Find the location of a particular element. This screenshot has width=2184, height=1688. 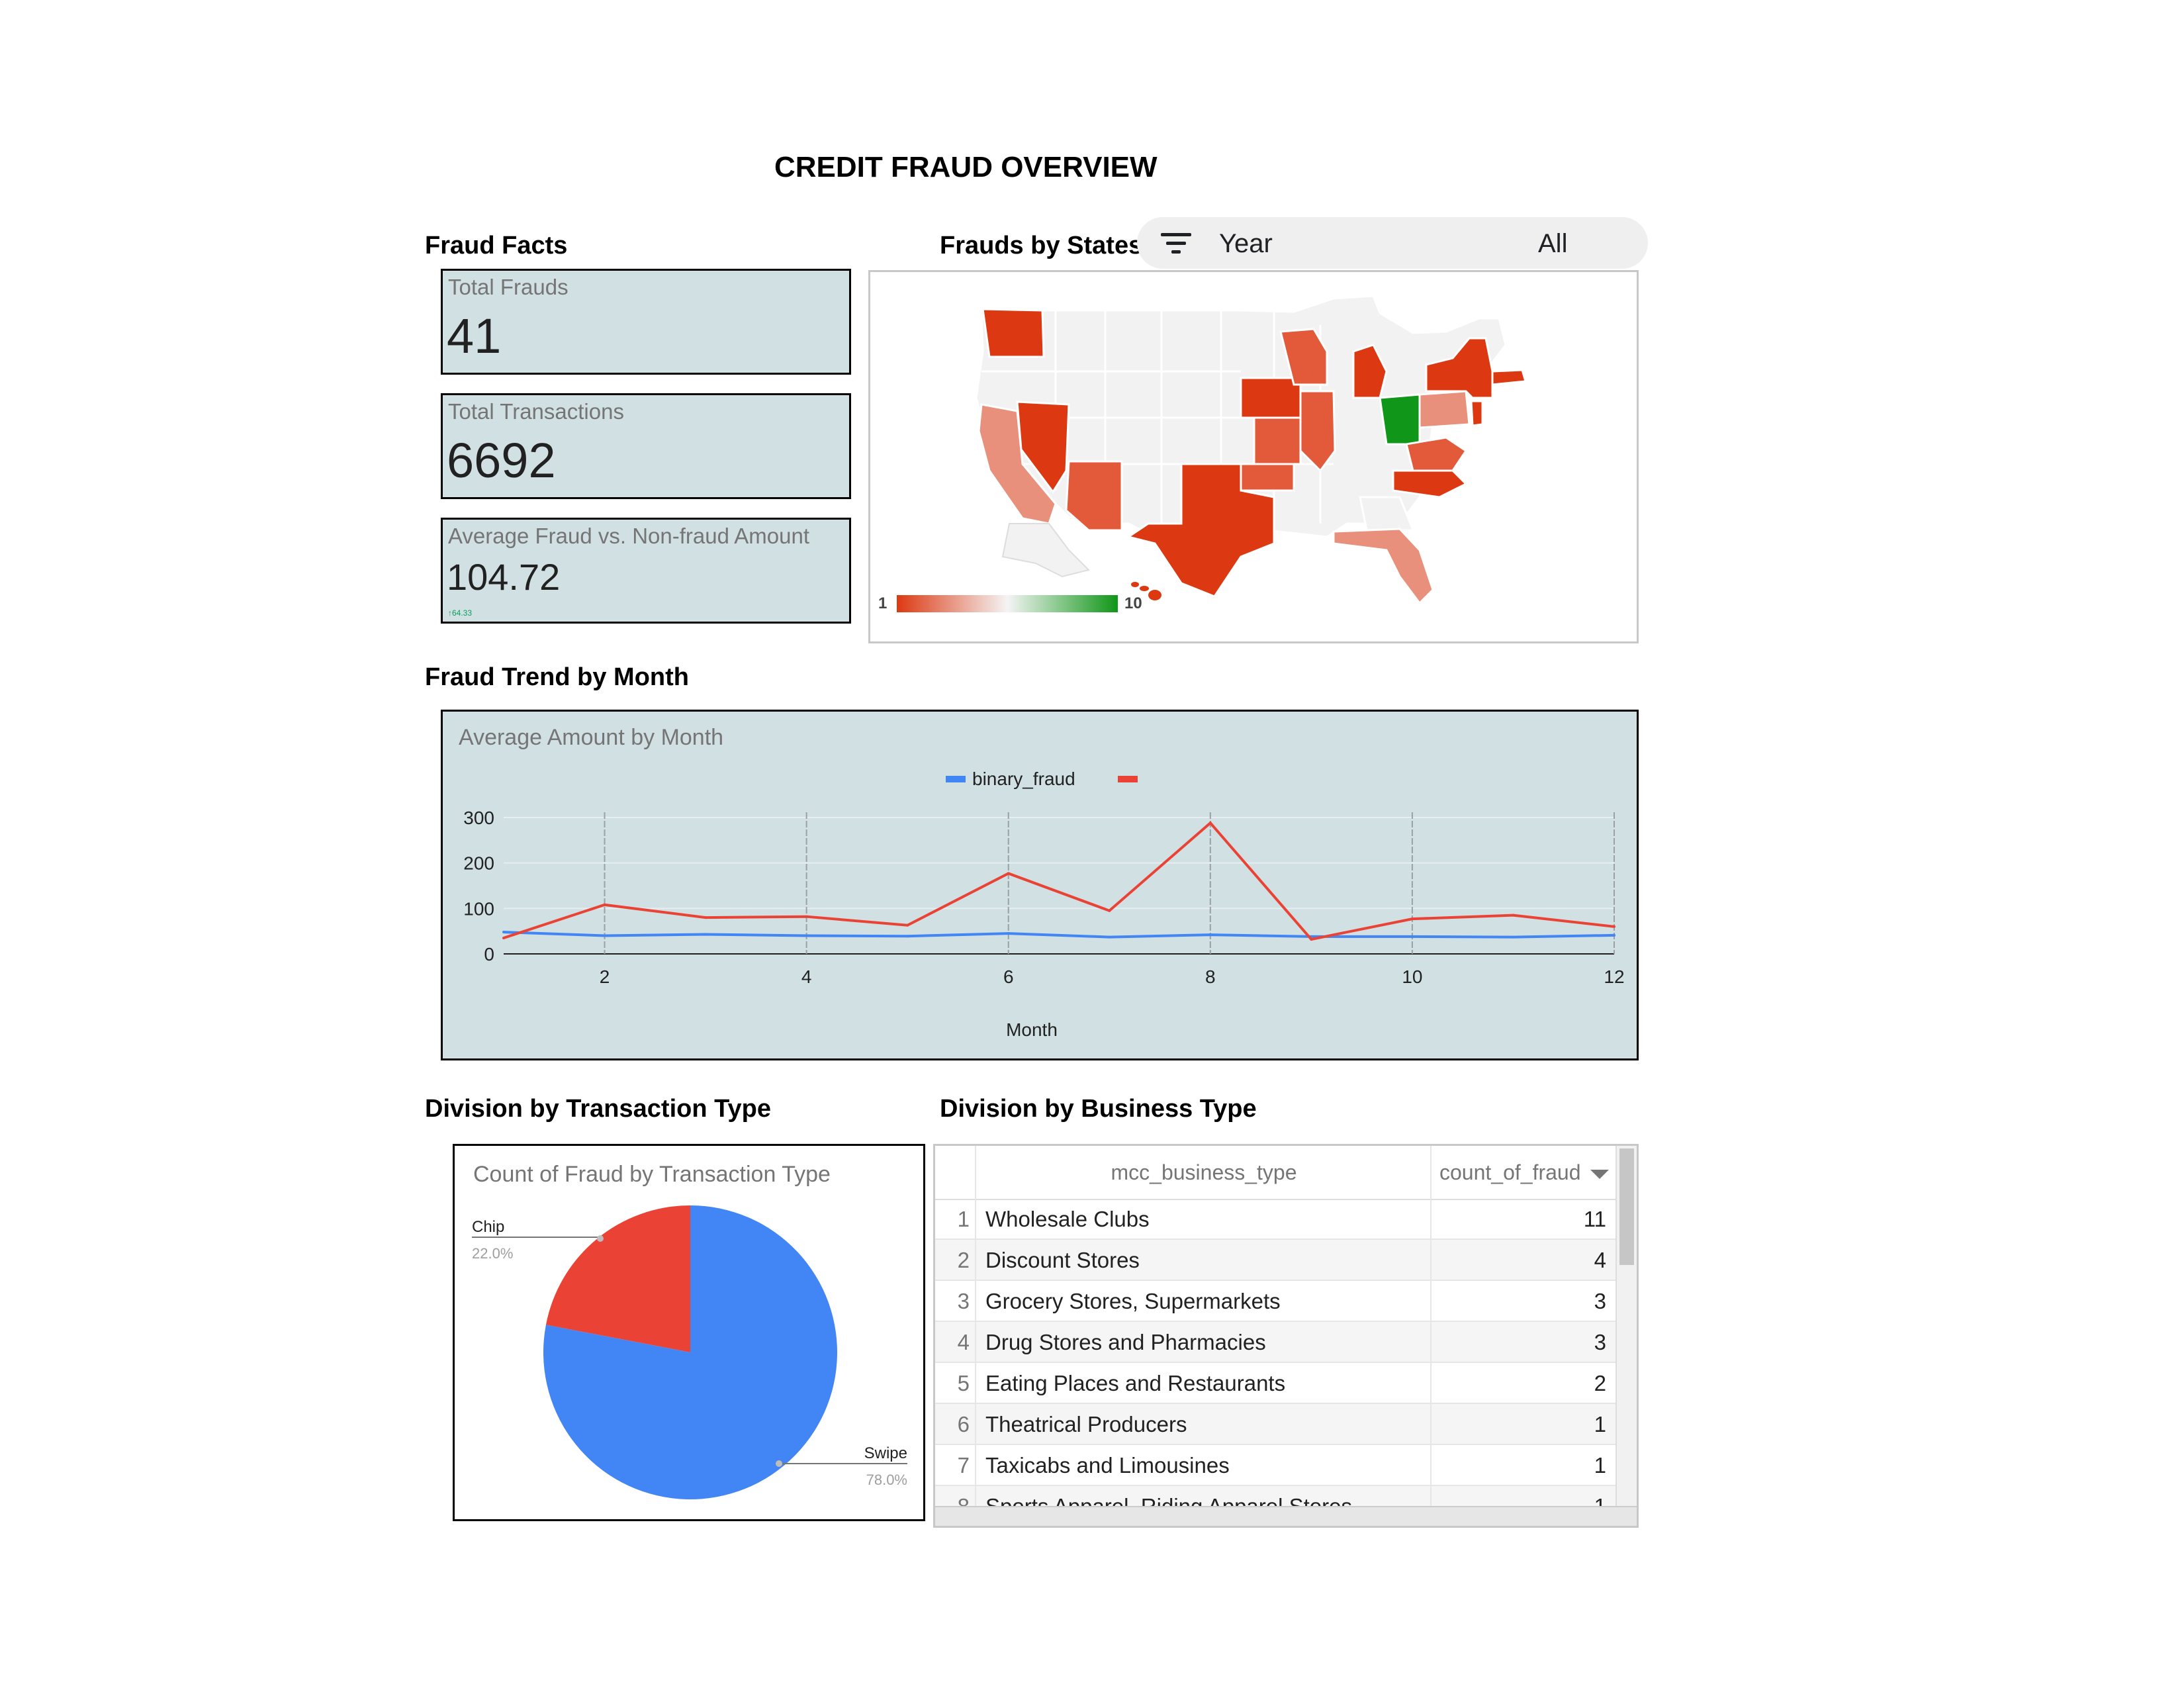

state-new-jersey is located at coordinates (1477, 413).